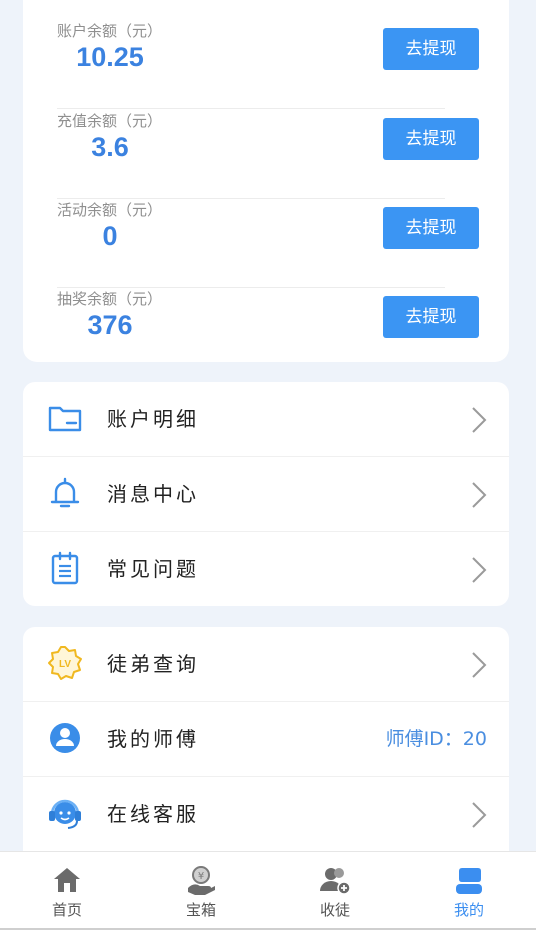 The width and height of the screenshot is (536, 930). Describe the element at coordinates (65, 814) in the screenshot. I see `headset-icon` at that location.